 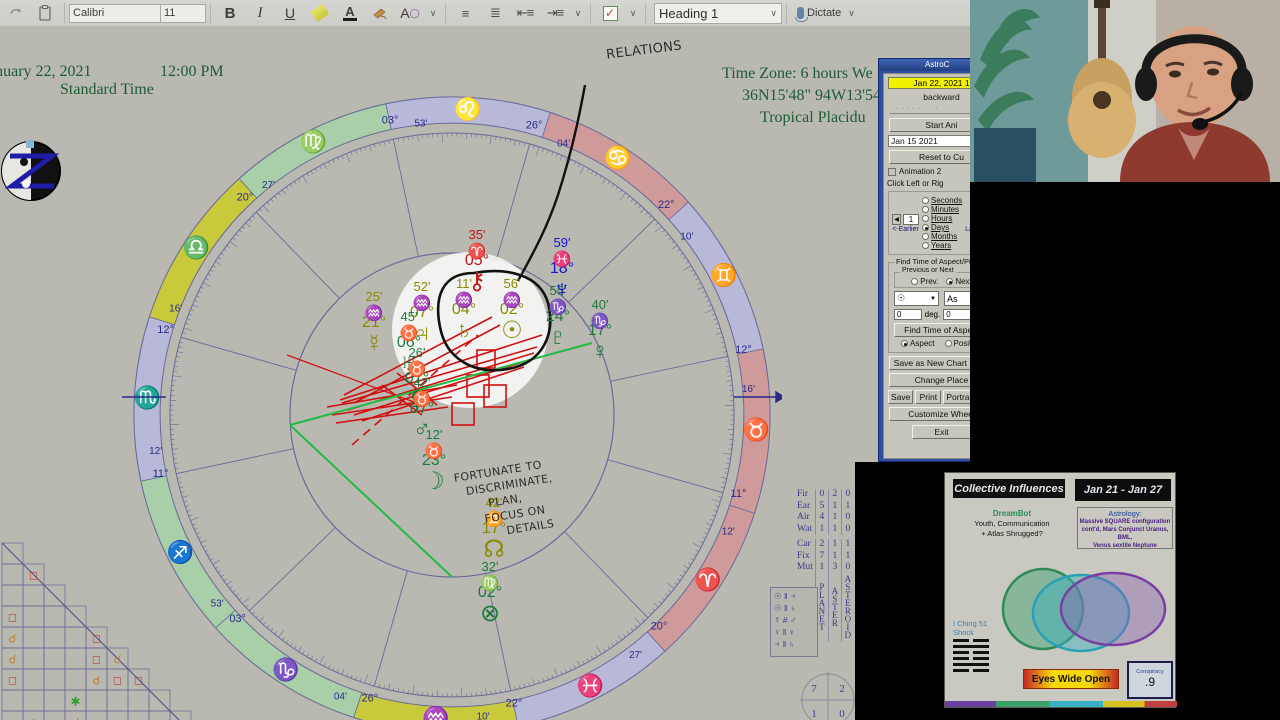 What do you see at coordinates (924, 281) in the screenshot?
I see `radio-previous: Prev.` at bounding box center [924, 281].